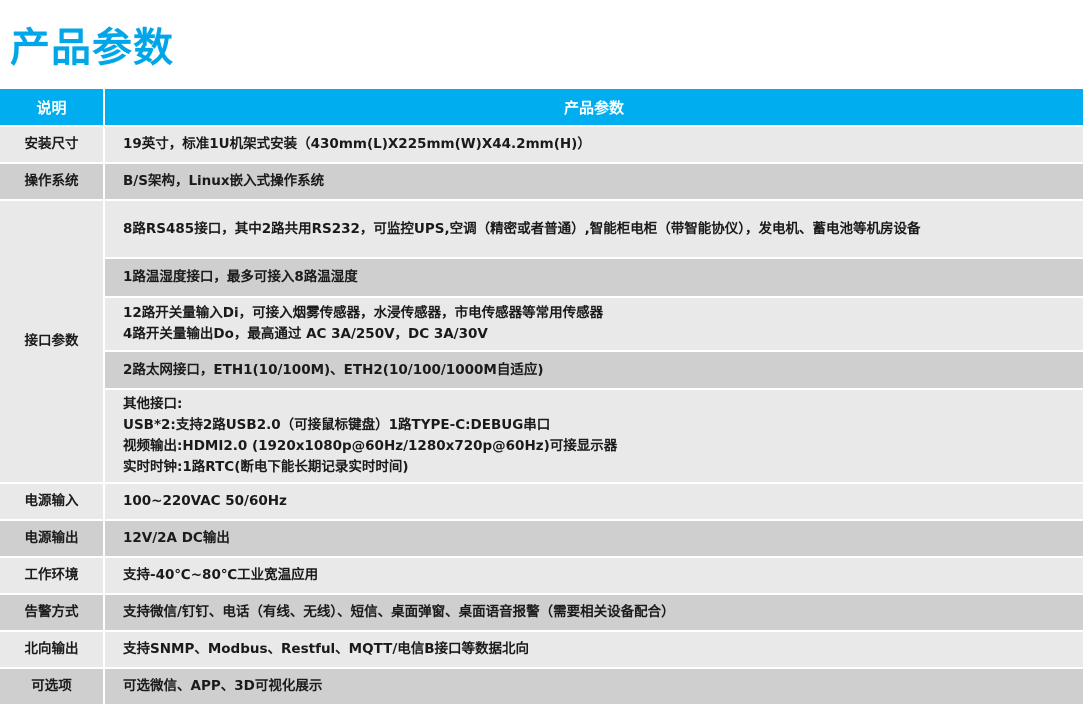  I want to click on value-line: USB*2:支持2路USB2.0（可接鼠标键盘）1路TYPE-C:DEBUG串口, so click(337, 425).